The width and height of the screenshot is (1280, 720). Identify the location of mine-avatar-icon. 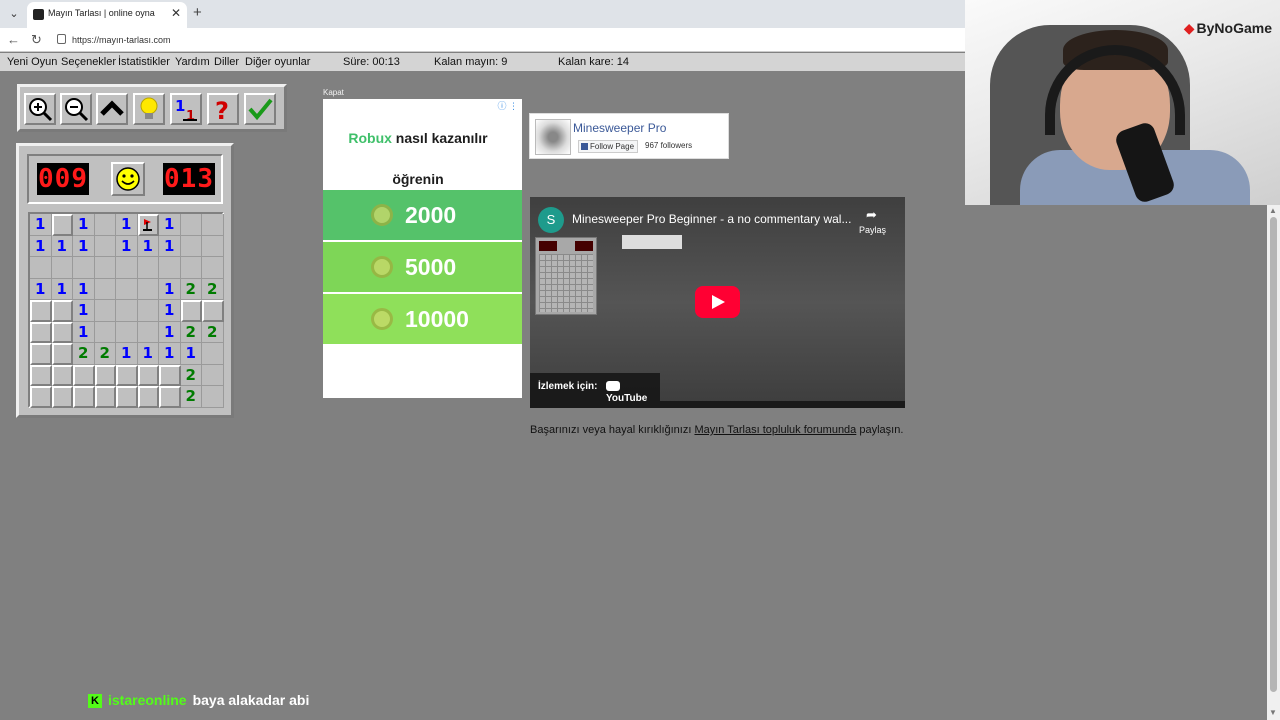
(553, 137).